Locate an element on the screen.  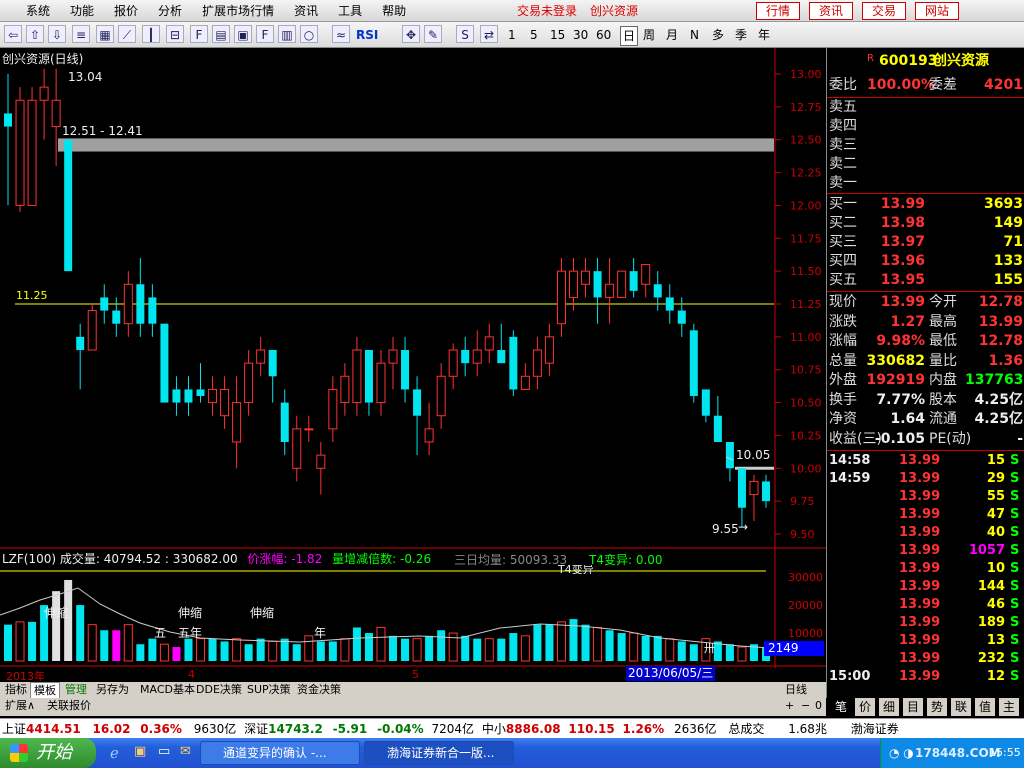
media-icon: ▣ is located at coordinates (140, 751).